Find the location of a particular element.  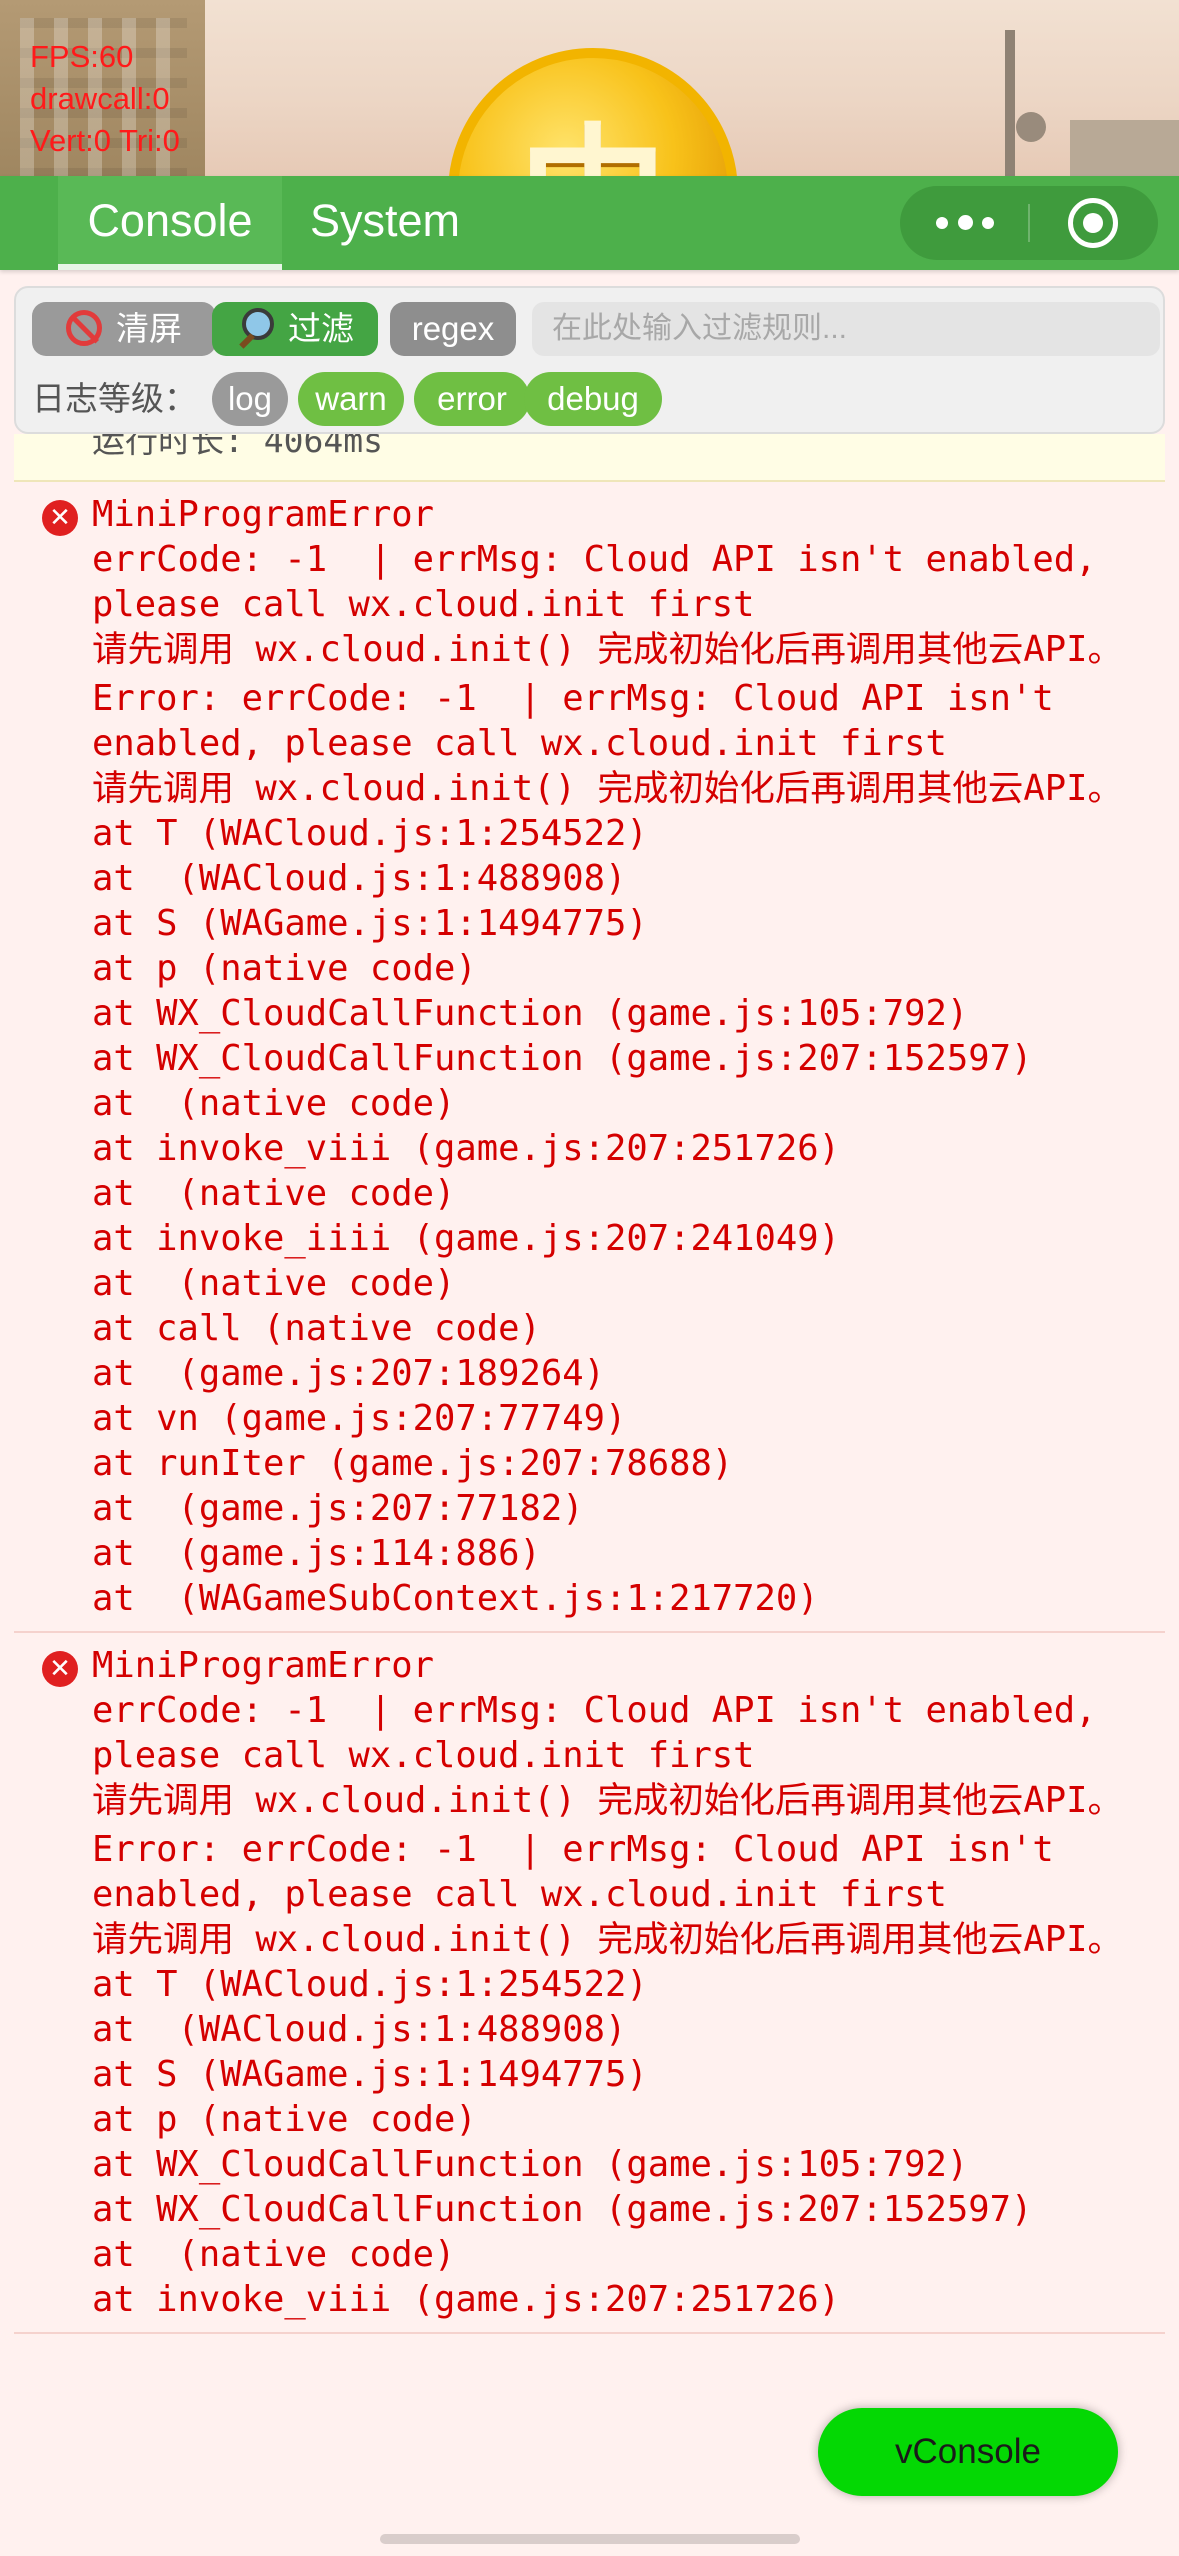

level-debug-chip: debug is located at coordinates (593, 399).